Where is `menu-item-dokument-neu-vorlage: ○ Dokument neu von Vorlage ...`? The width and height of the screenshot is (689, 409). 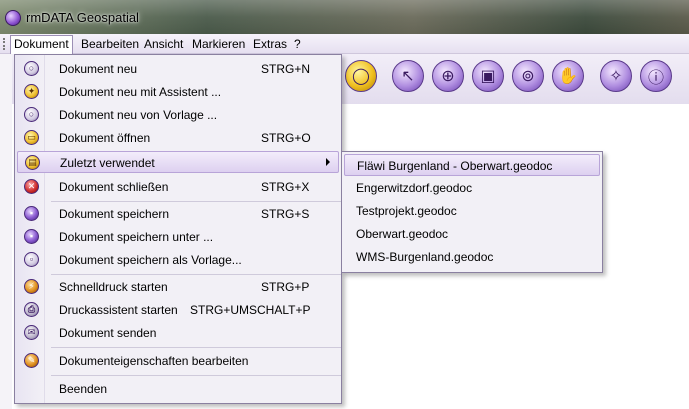 menu-item-dokument-neu-vorlage: ○ Dokument neu von Vorlage ... is located at coordinates (178, 115).